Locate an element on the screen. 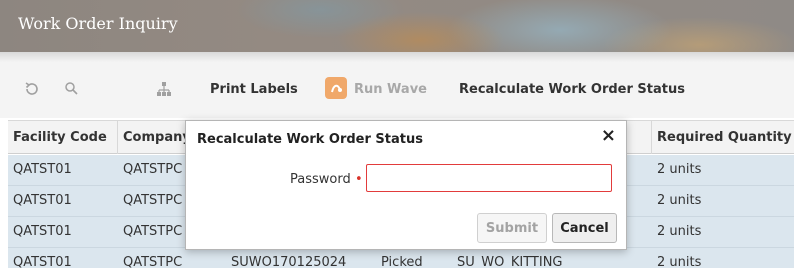  close-icon: × is located at coordinates (608, 136).